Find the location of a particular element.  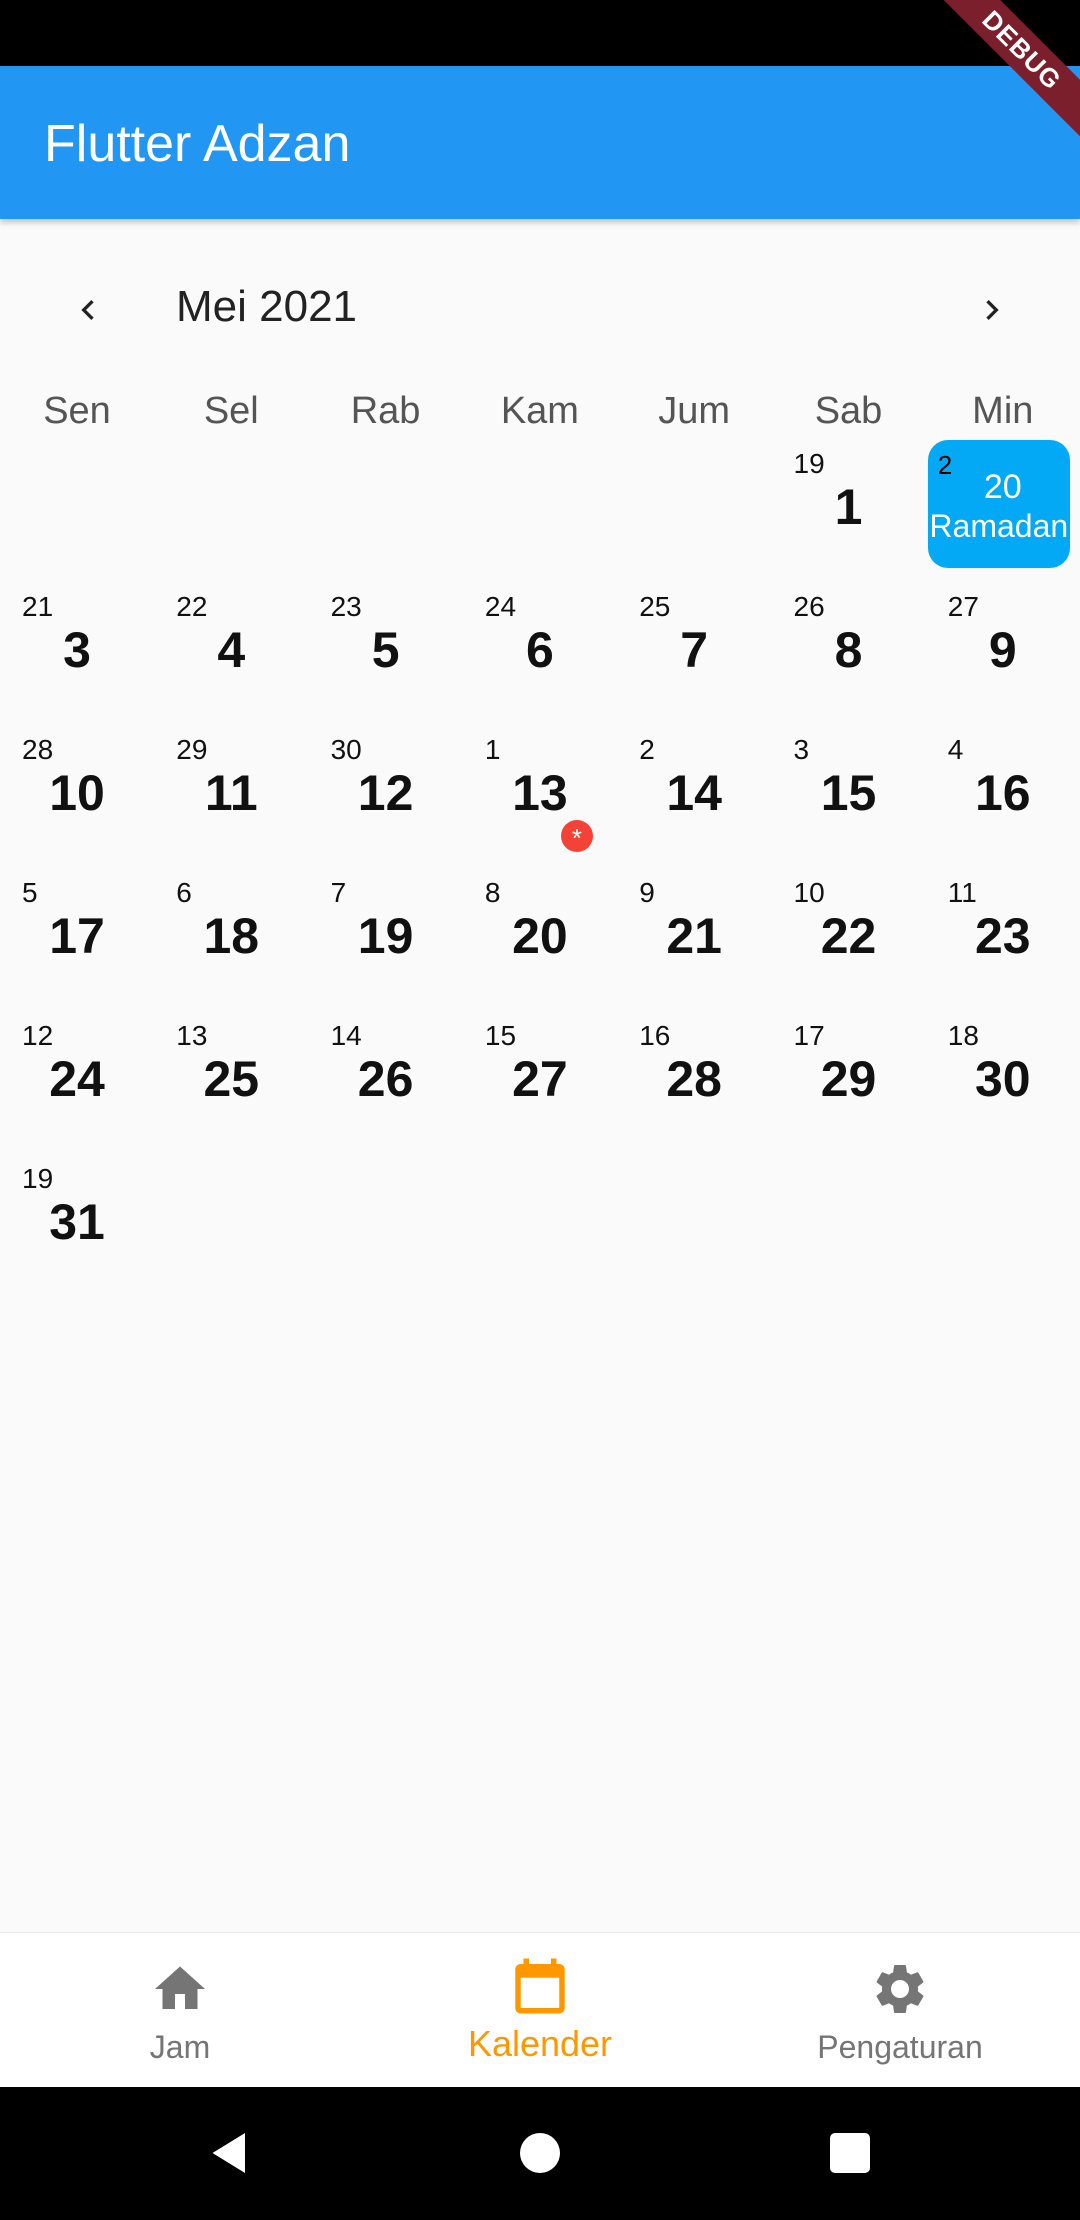

hijri-date: 12 is located at coordinates (38, 1035).